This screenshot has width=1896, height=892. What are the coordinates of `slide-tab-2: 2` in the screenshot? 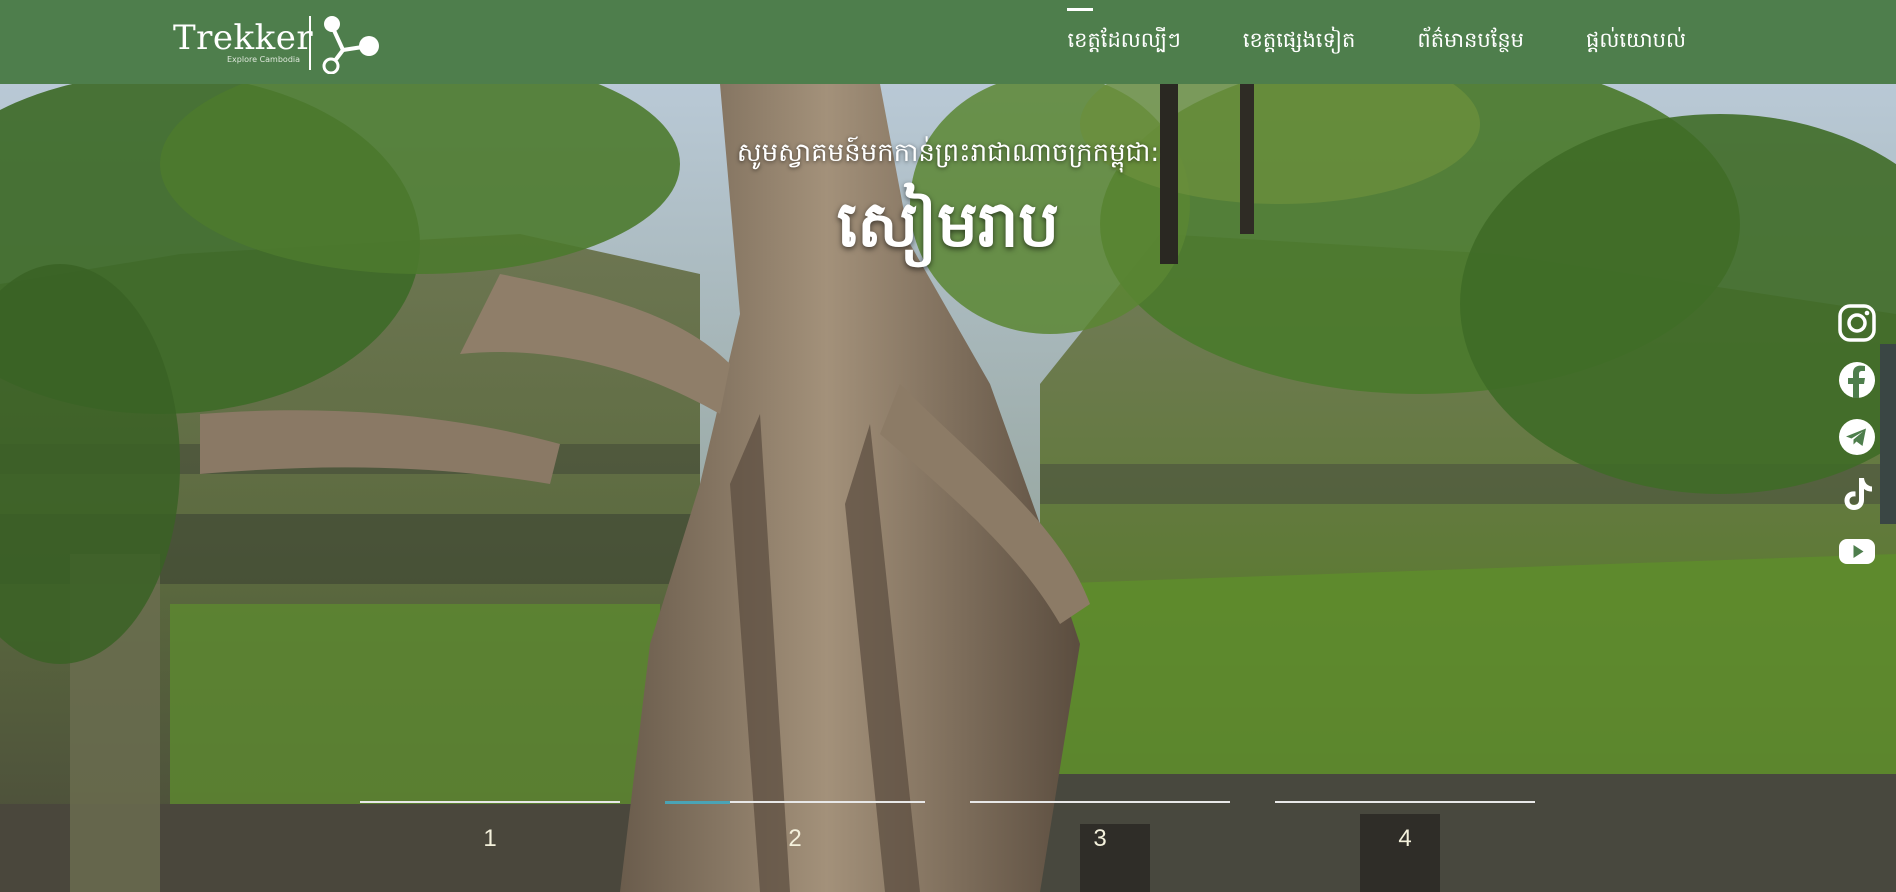 It's located at (795, 827).